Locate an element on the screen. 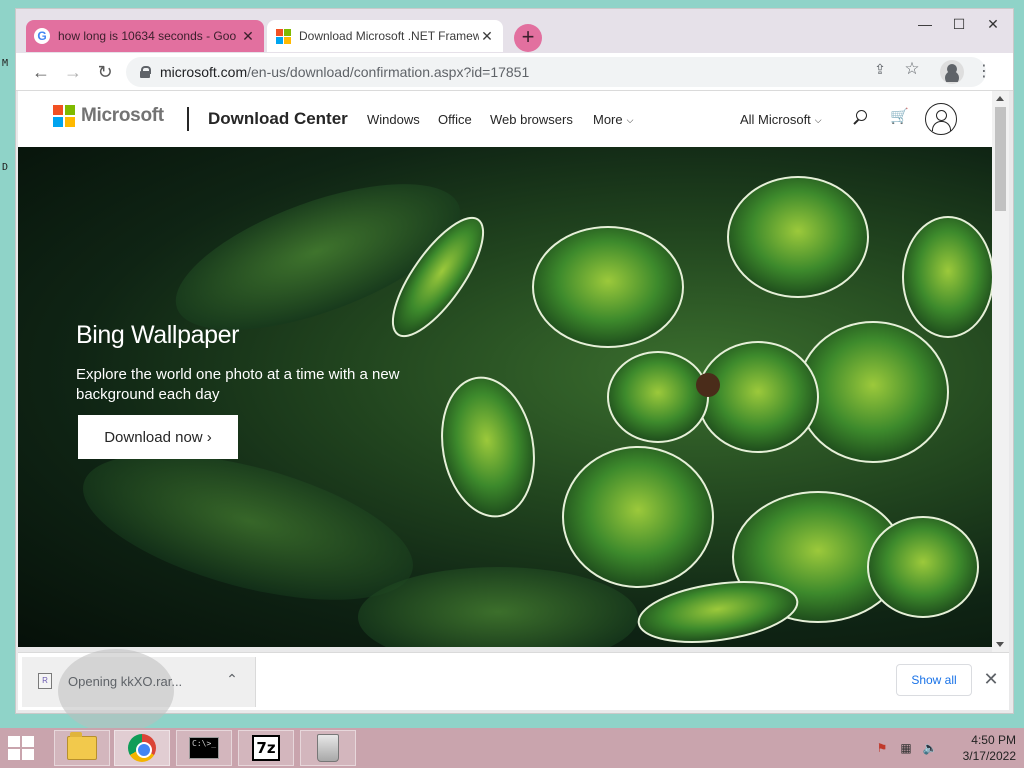 The width and height of the screenshot is (1024, 768). microsoft-logo: Microsoft is located at coordinates (108, 116).